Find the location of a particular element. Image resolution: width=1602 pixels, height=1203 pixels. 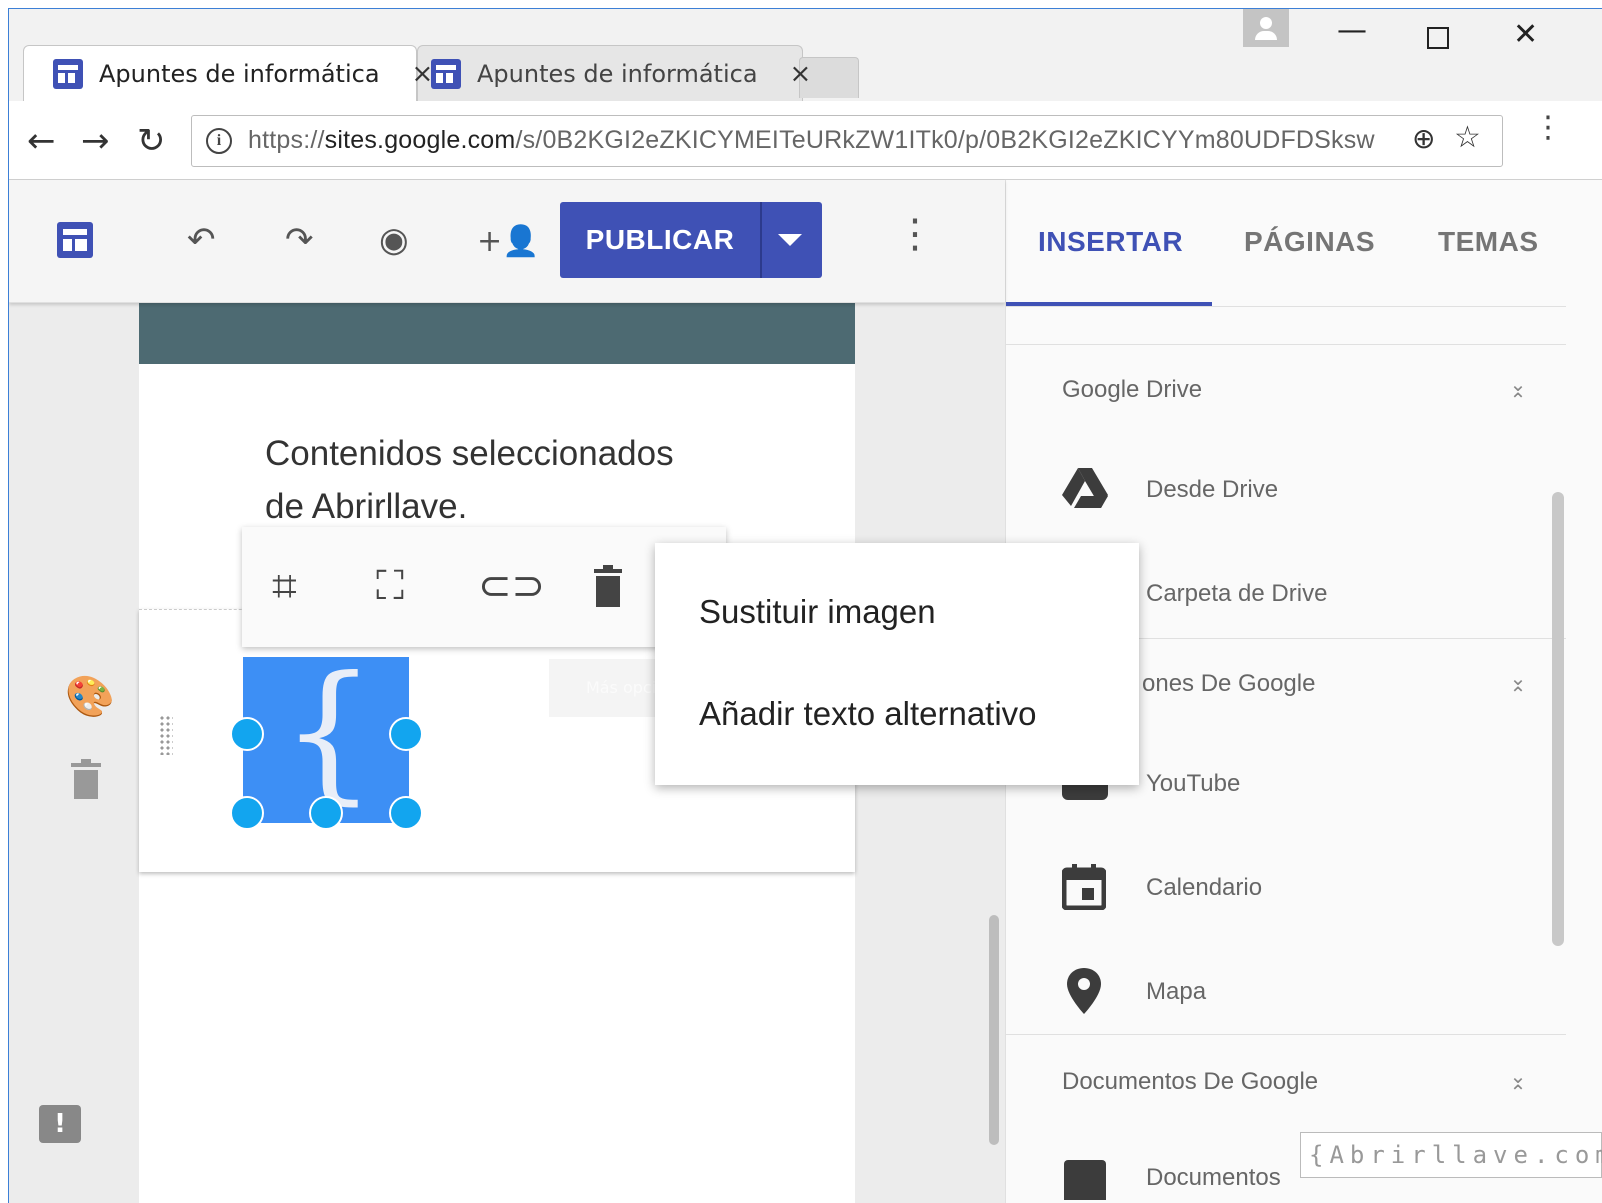

sites-logo-icon is located at coordinates (75, 240).